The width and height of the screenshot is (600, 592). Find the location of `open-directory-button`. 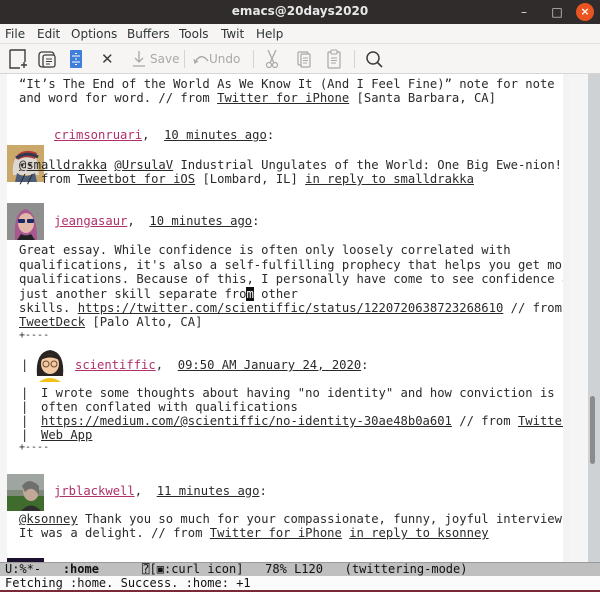

open-directory-button is located at coordinates (48, 59).